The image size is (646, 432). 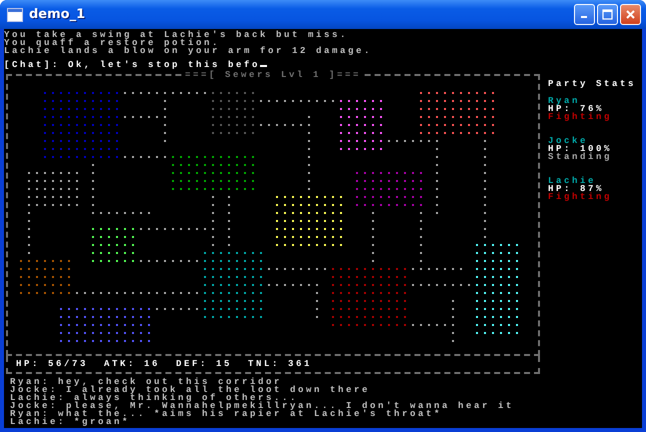 I want to click on chat-message: Jocke: I already took all the loot down there, so click(x=191, y=390).